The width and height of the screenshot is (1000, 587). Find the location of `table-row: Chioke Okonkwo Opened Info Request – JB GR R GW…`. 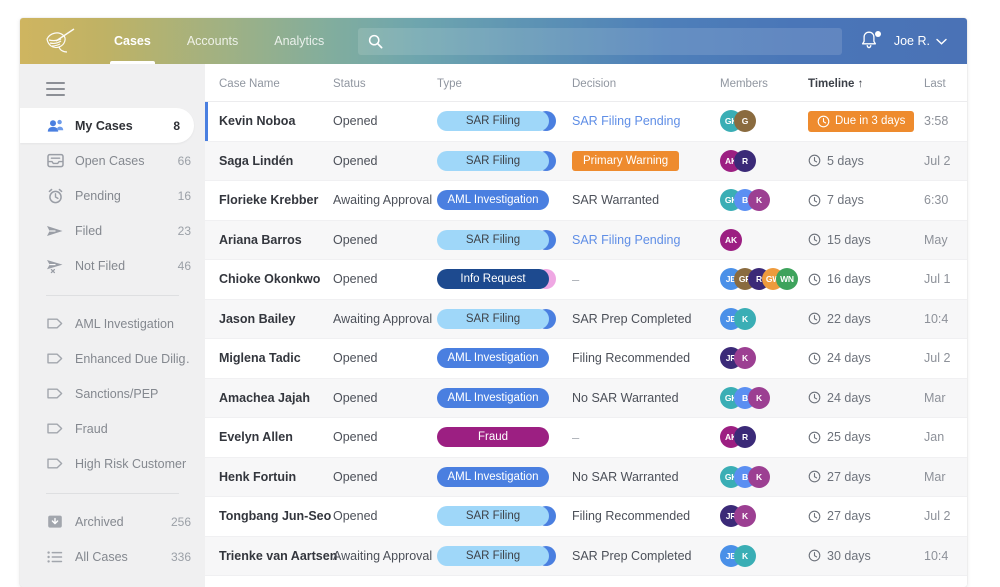

table-row: Chioke Okonkwo Opened Info Request – JB GR R GW… is located at coordinates (586, 279).